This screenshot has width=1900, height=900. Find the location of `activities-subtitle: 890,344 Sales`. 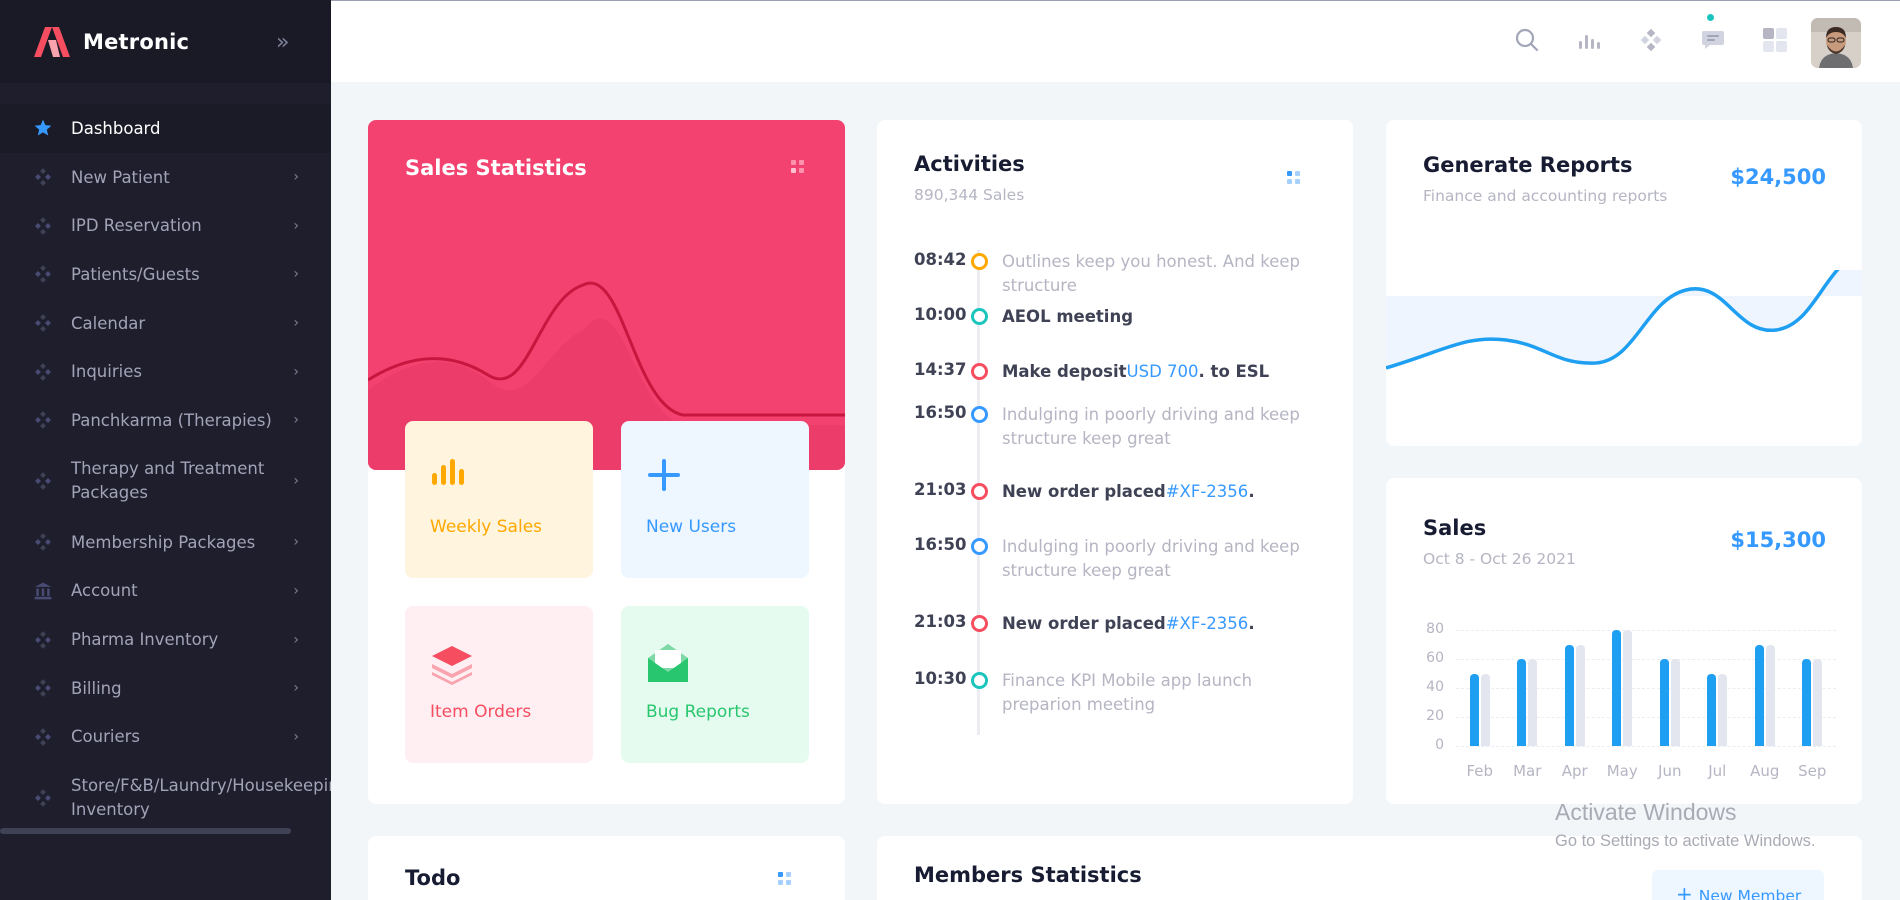

activities-subtitle: 890,344 Sales is located at coordinates (969, 195).